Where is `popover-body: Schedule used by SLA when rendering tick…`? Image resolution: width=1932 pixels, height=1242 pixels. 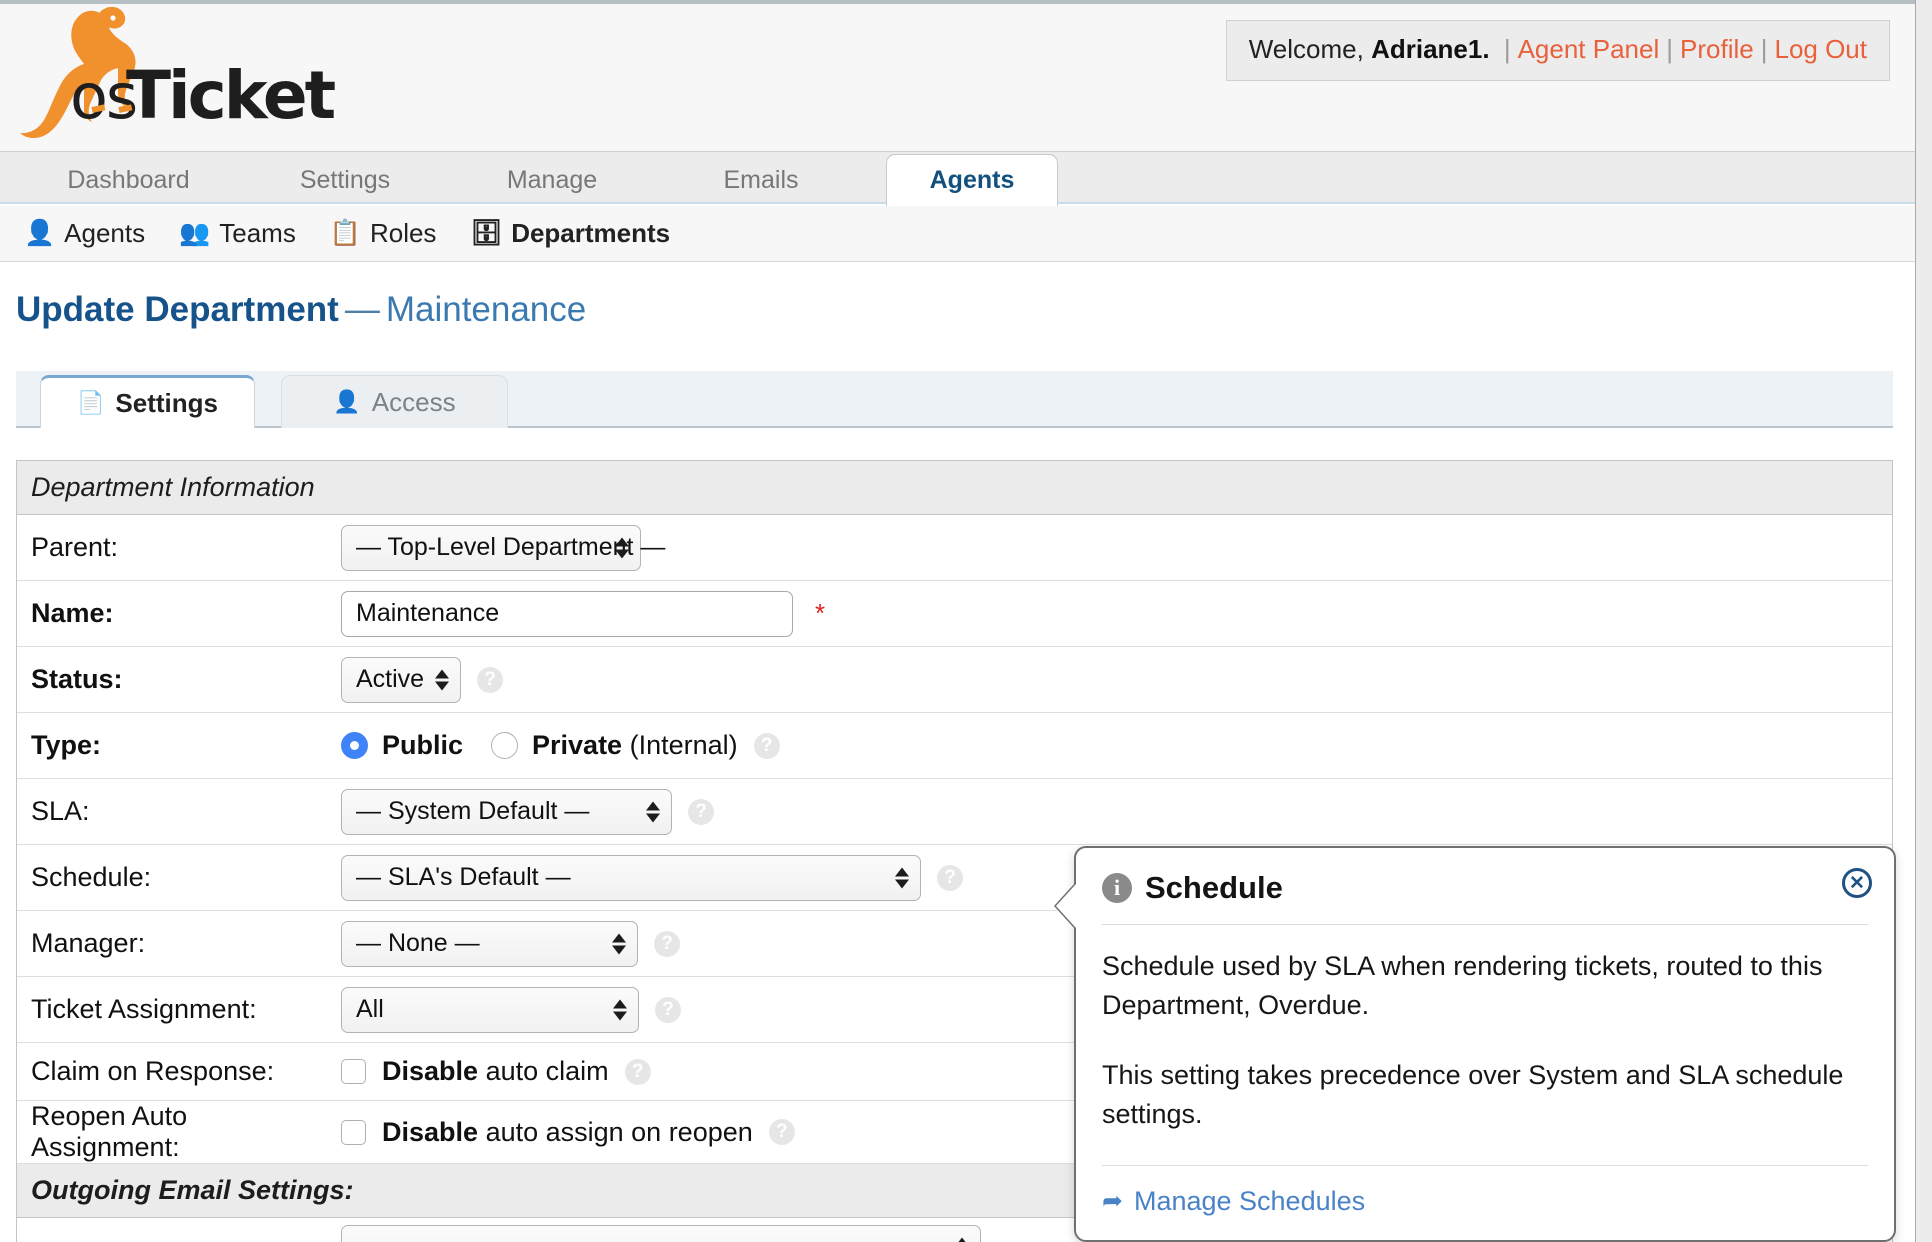 popover-body: Schedule used by SLA when rendering tick… is located at coordinates (1485, 1041).